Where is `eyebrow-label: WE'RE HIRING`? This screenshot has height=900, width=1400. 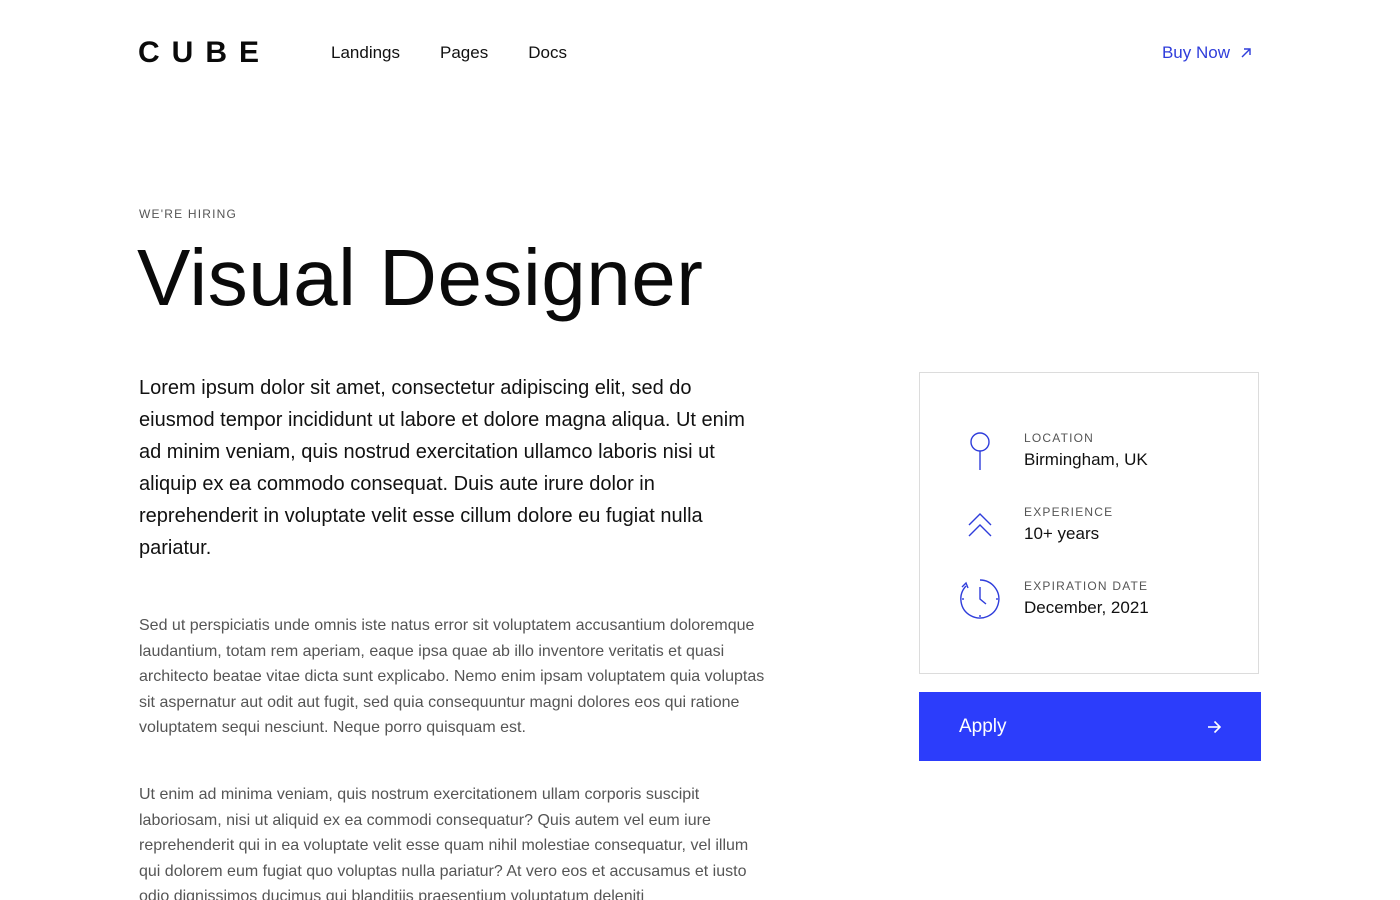 eyebrow-label: WE'RE HIRING is located at coordinates (188, 214).